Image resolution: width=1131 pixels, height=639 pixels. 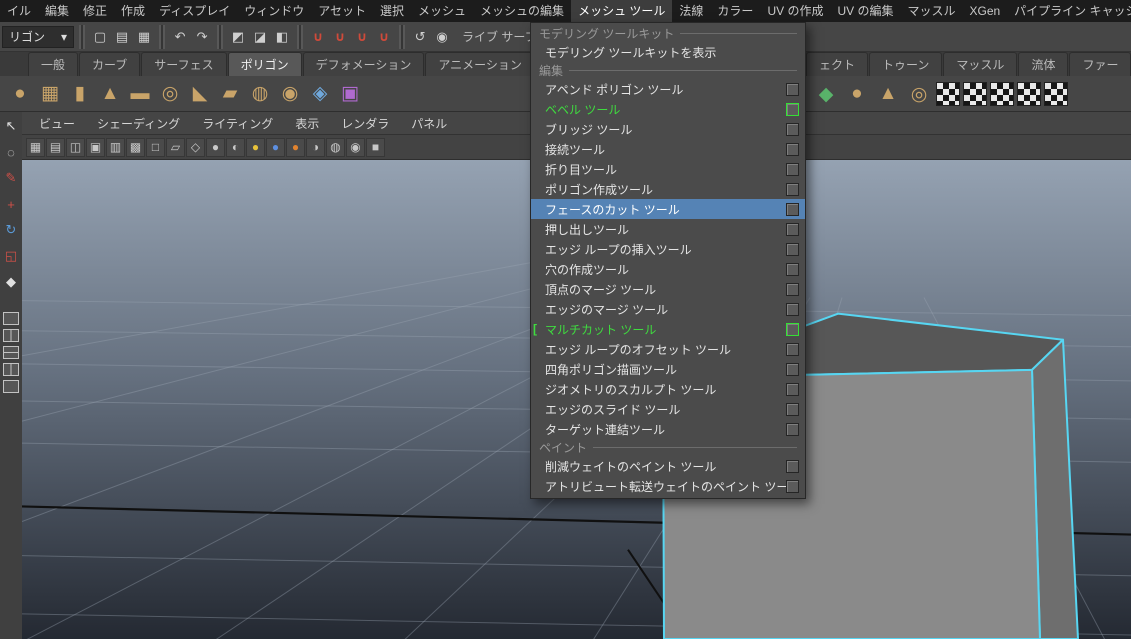 I want to click on snap-view-icon: ∪, so click(x=384, y=37).